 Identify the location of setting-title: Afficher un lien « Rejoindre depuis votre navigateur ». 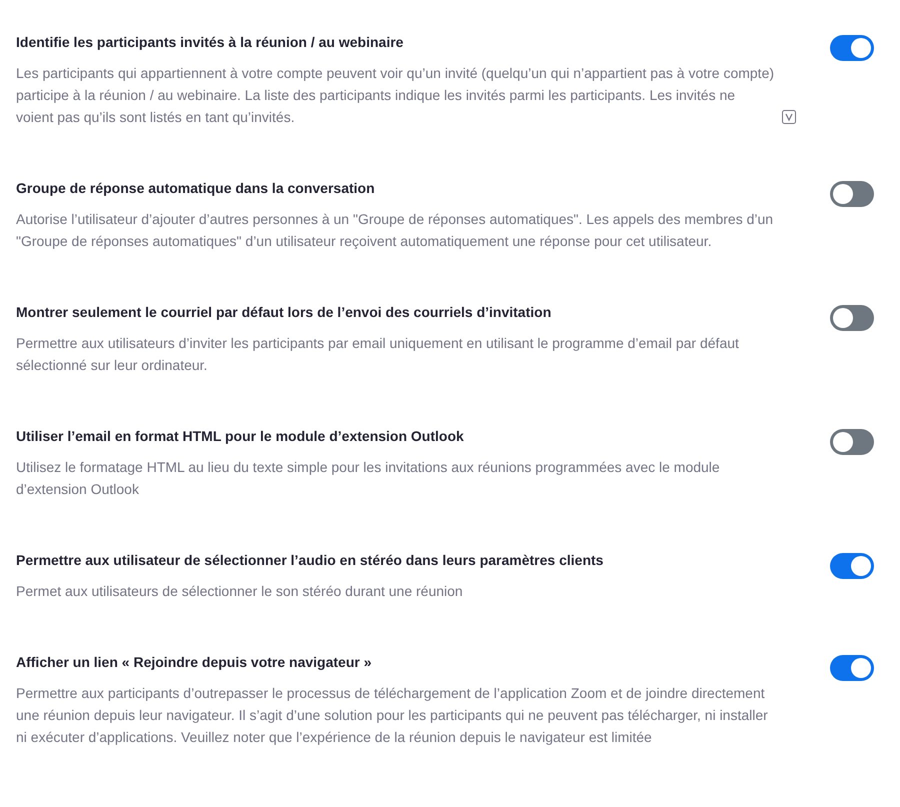
(194, 662).